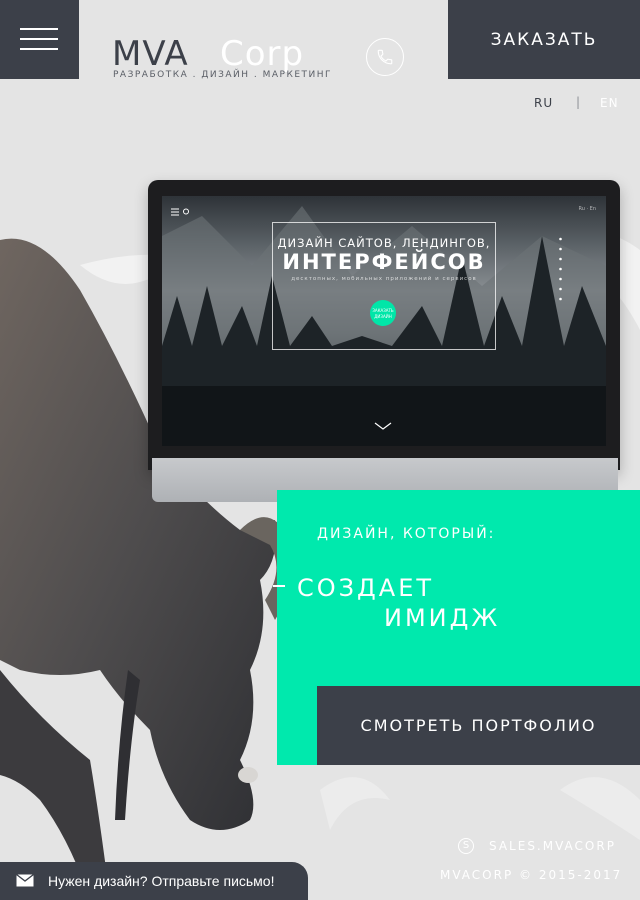 The height and width of the screenshot is (900, 640). I want to click on logo-mva: MVA, so click(150, 54).